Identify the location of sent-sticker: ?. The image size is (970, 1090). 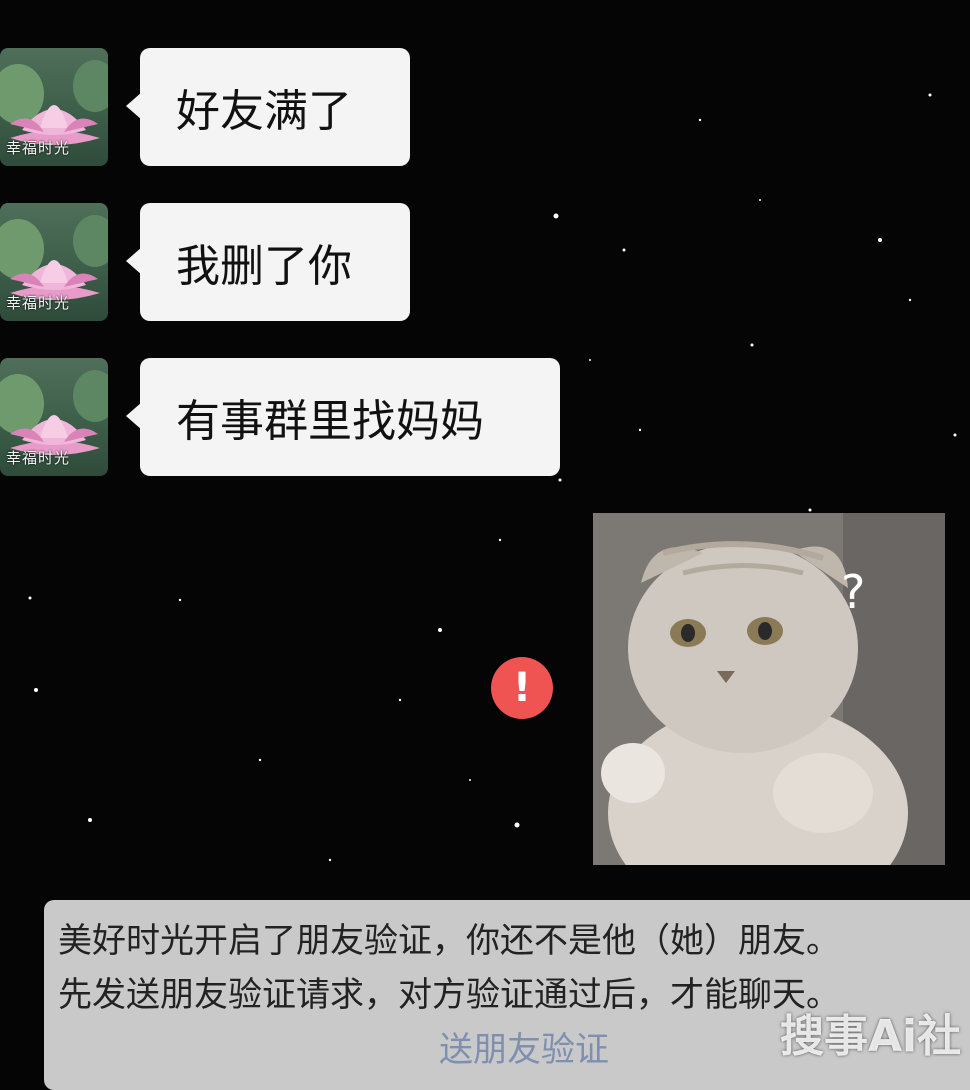
(769, 689).